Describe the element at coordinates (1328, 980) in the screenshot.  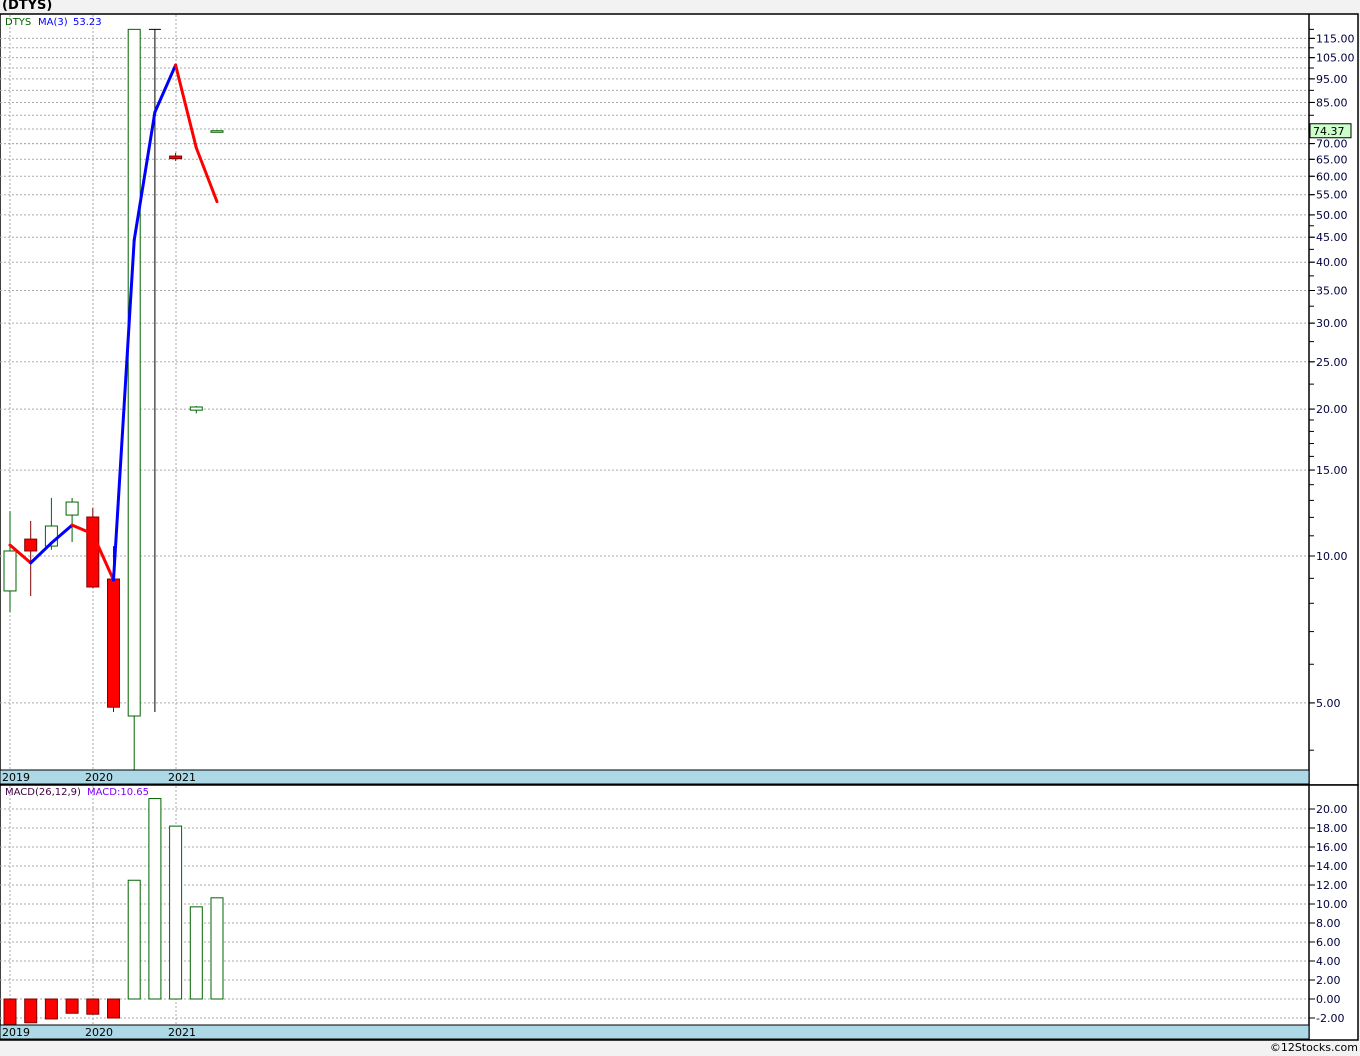
I see `y-tick-label: 2.00` at that location.